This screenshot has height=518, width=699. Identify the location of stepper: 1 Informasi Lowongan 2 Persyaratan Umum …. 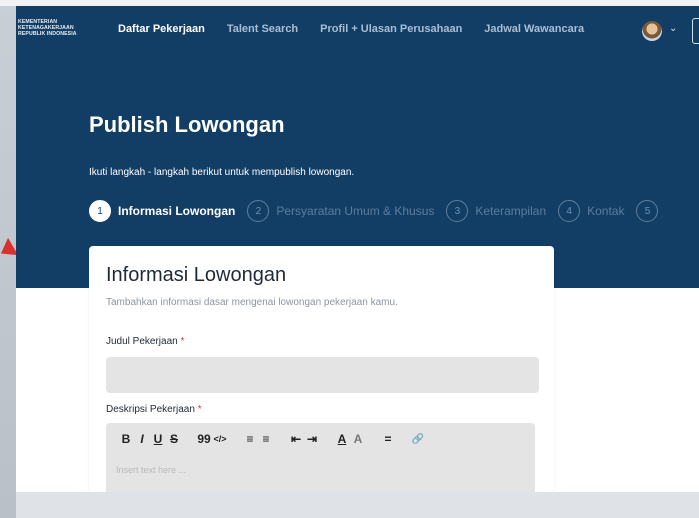
(374, 211).